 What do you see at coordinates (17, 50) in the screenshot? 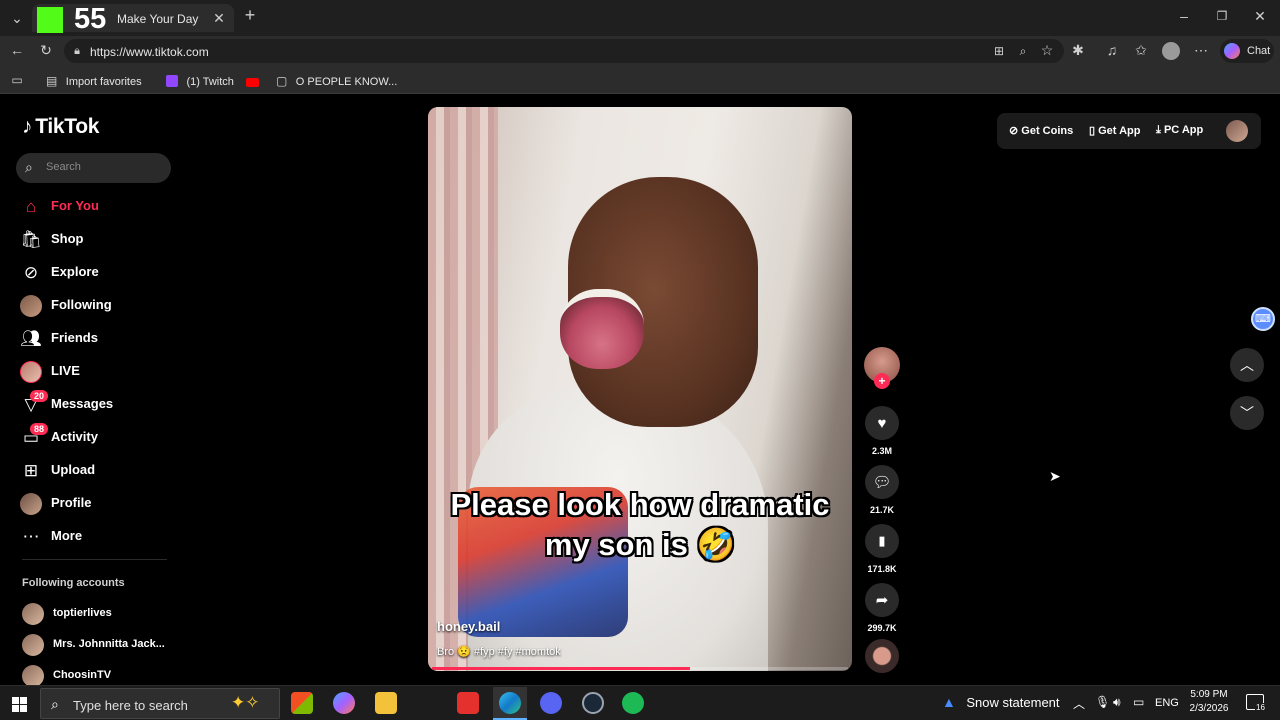
I see `back-icon: ←` at bounding box center [17, 50].